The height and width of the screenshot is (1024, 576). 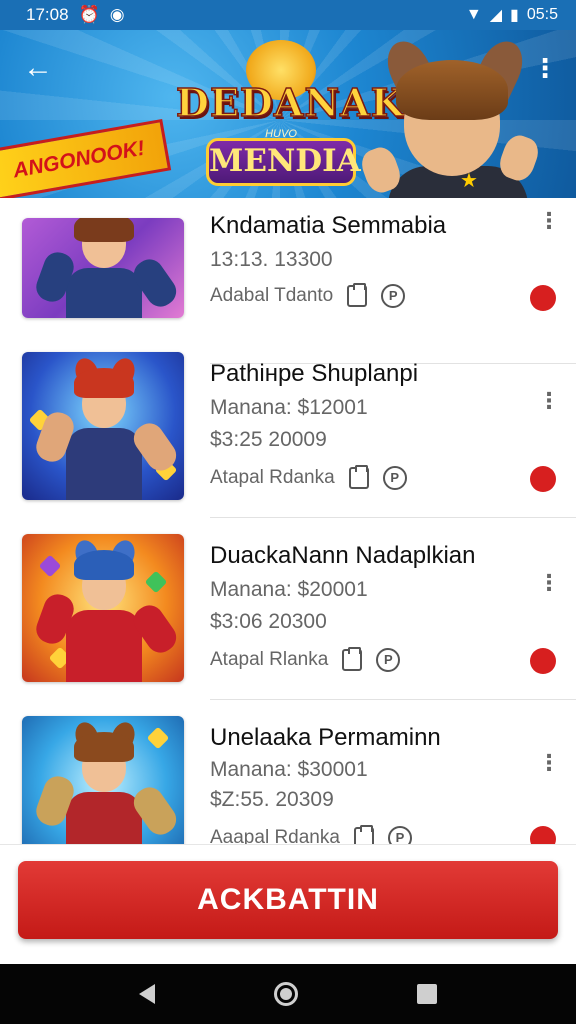 I want to click on item-meta: Atapal Rlanka P, so click(x=305, y=659).